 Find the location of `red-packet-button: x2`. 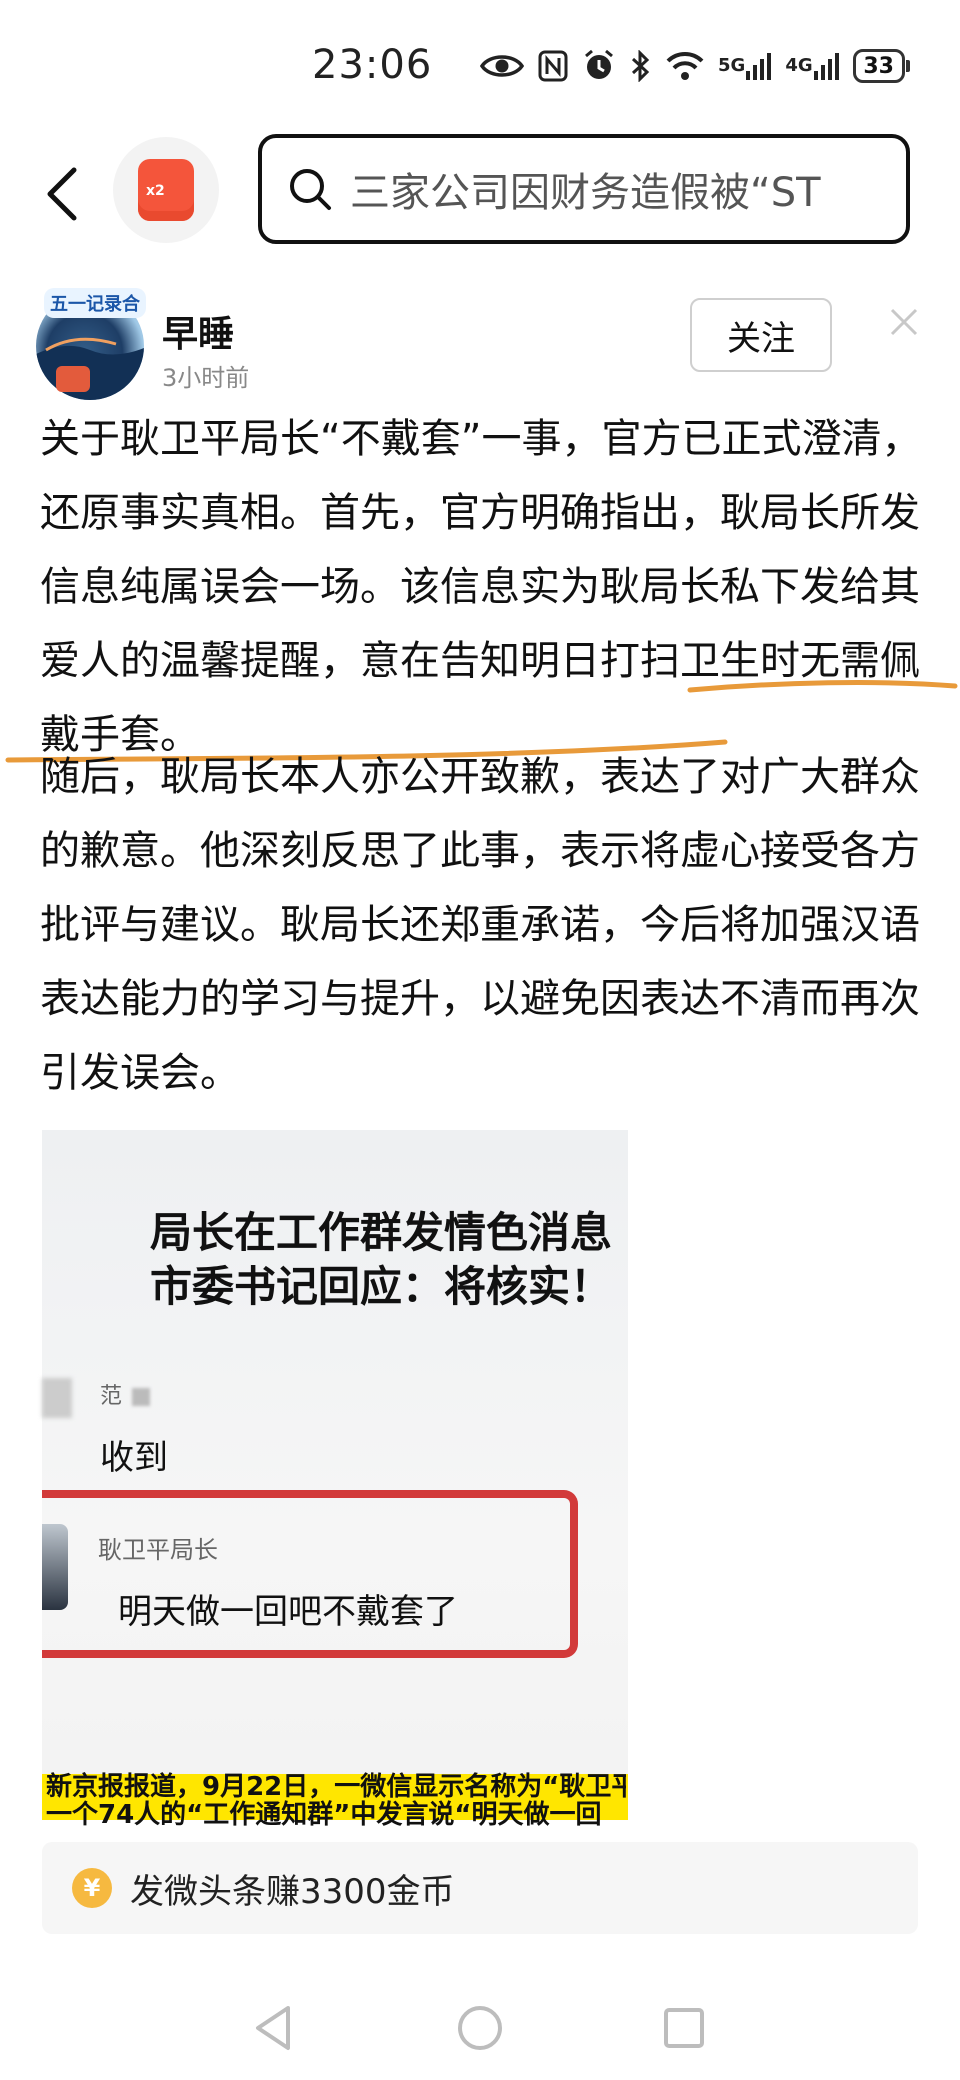

red-packet-button: x2 is located at coordinates (166, 190).